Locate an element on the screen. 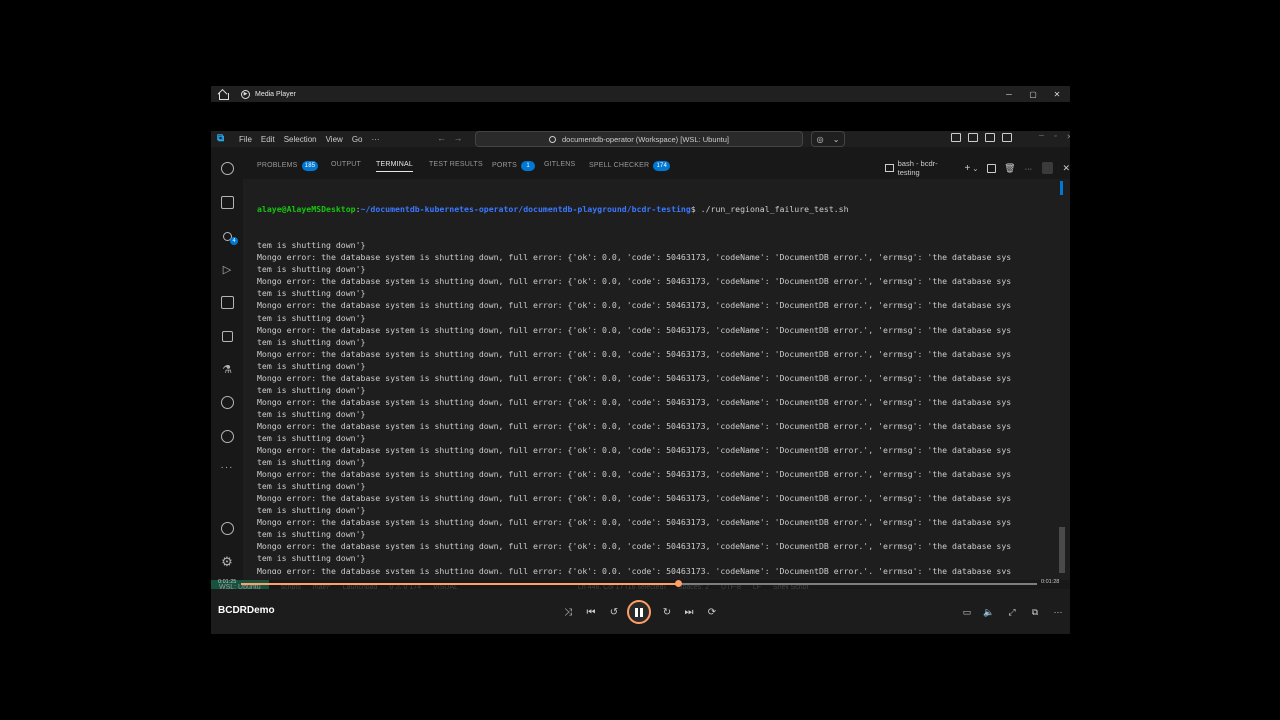 This screenshot has height=720, width=1280. menu-go: Go is located at coordinates (357, 139).